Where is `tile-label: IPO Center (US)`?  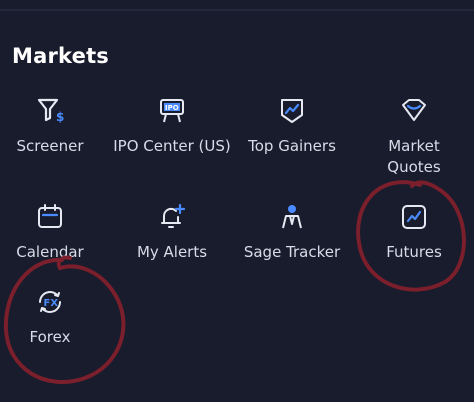 tile-label: IPO Center (US) is located at coordinates (172, 146).